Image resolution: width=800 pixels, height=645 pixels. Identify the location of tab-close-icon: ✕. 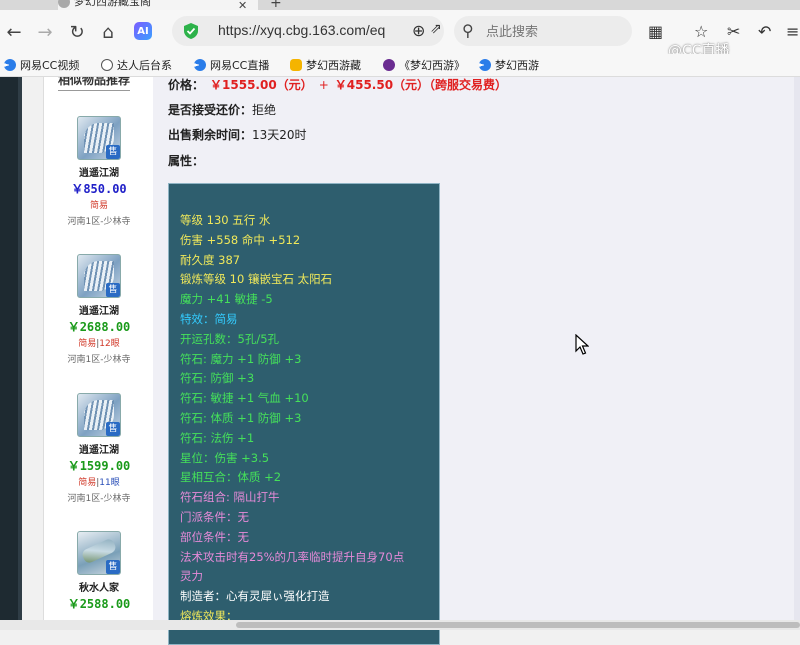
(242, 5).